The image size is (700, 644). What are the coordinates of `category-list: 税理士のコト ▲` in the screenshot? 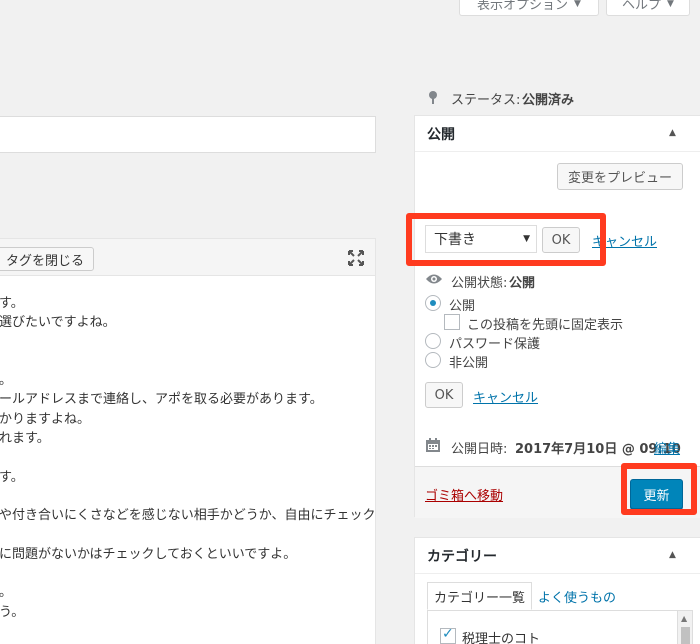 It's located at (560, 627).